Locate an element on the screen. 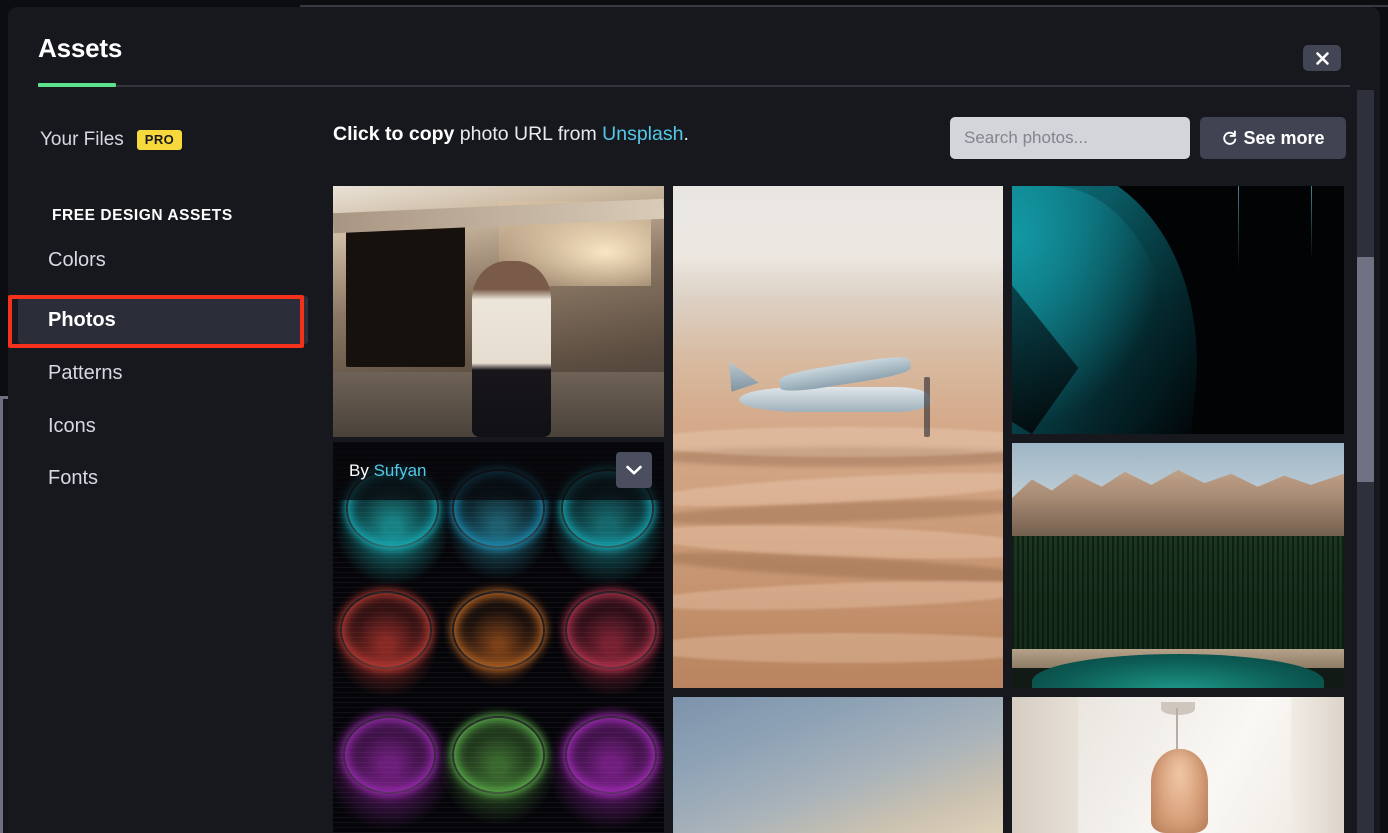 The height and width of the screenshot is (833, 1388). see-more-label: See more is located at coordinates (1284, 137).